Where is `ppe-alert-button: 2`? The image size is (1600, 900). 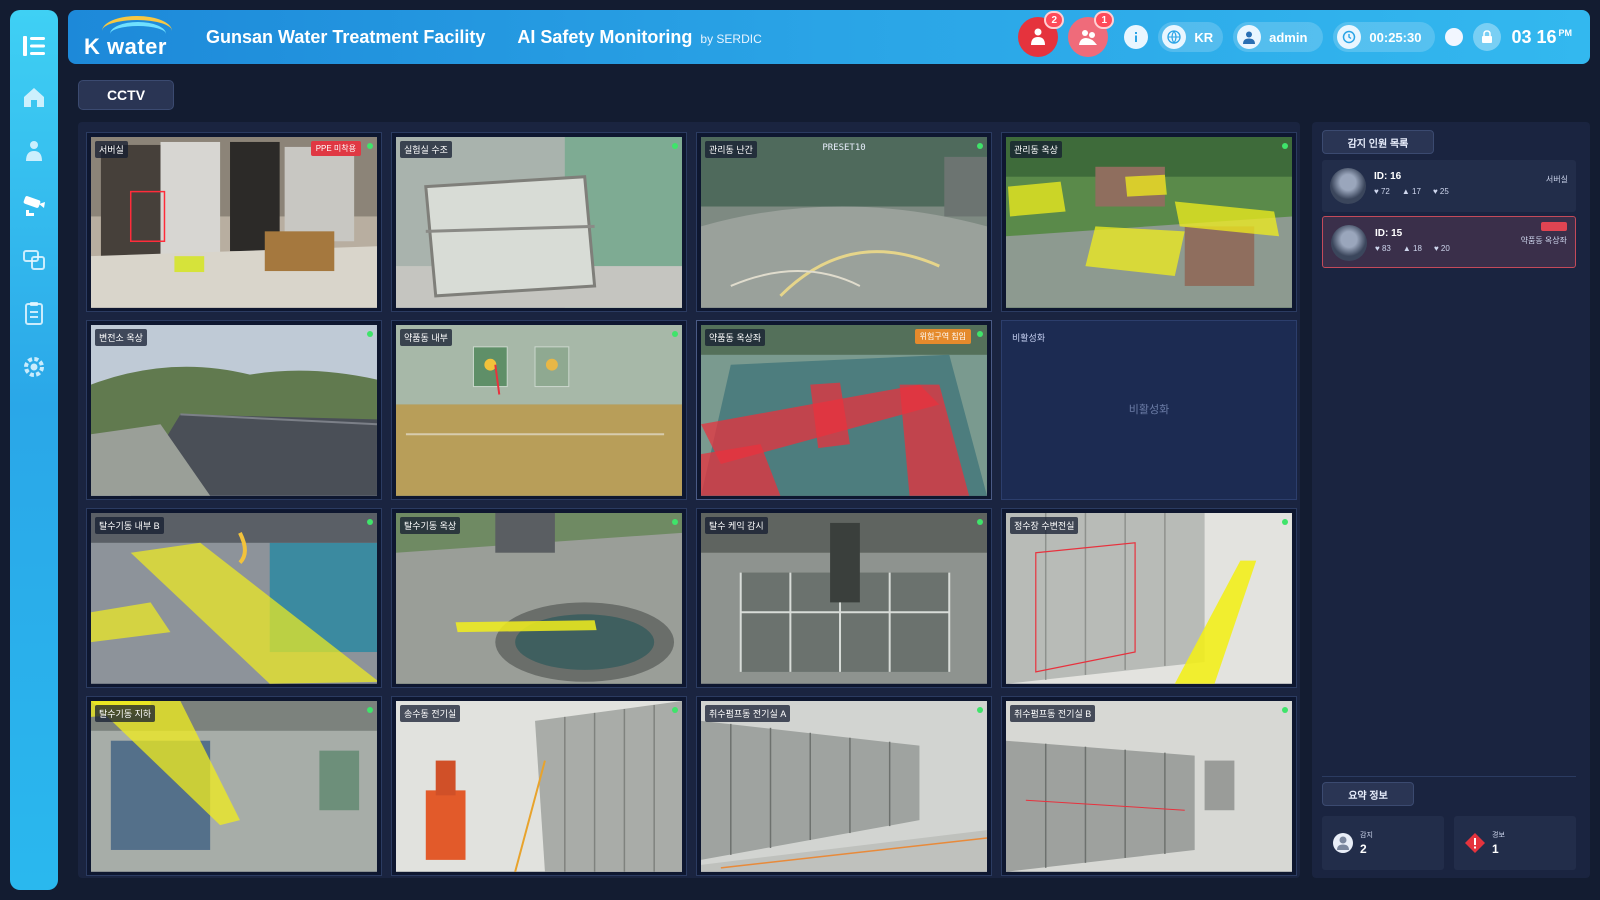 ppe-alert-button: 2 is located at coordinates (1041, 34).